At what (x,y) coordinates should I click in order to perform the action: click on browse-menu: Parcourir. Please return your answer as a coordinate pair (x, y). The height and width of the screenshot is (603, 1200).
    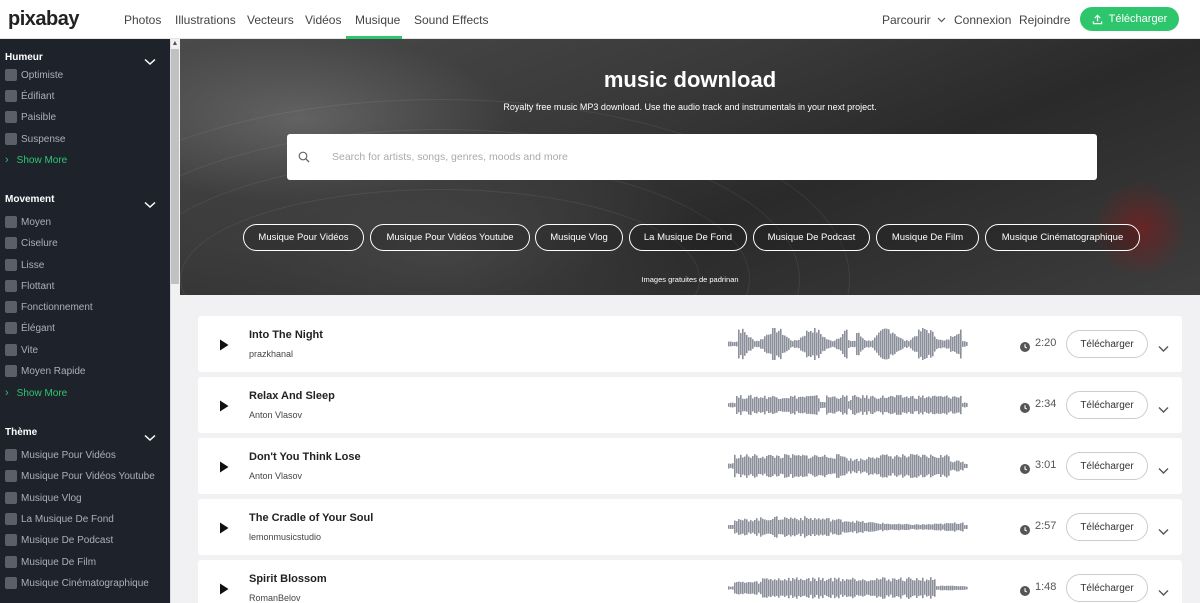
    Looking at the image, I should click on (914, 20).